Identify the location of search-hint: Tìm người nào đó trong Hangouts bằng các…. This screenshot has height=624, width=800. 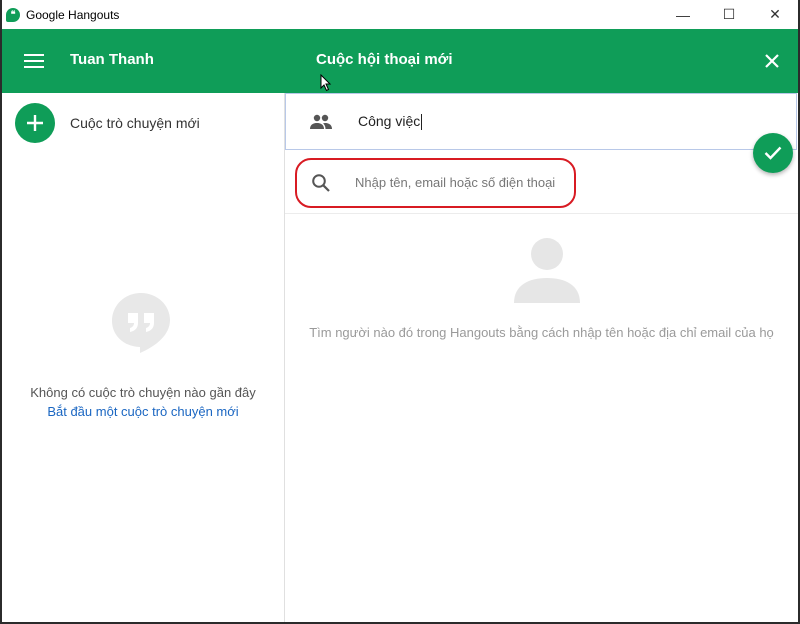
(541, 332).